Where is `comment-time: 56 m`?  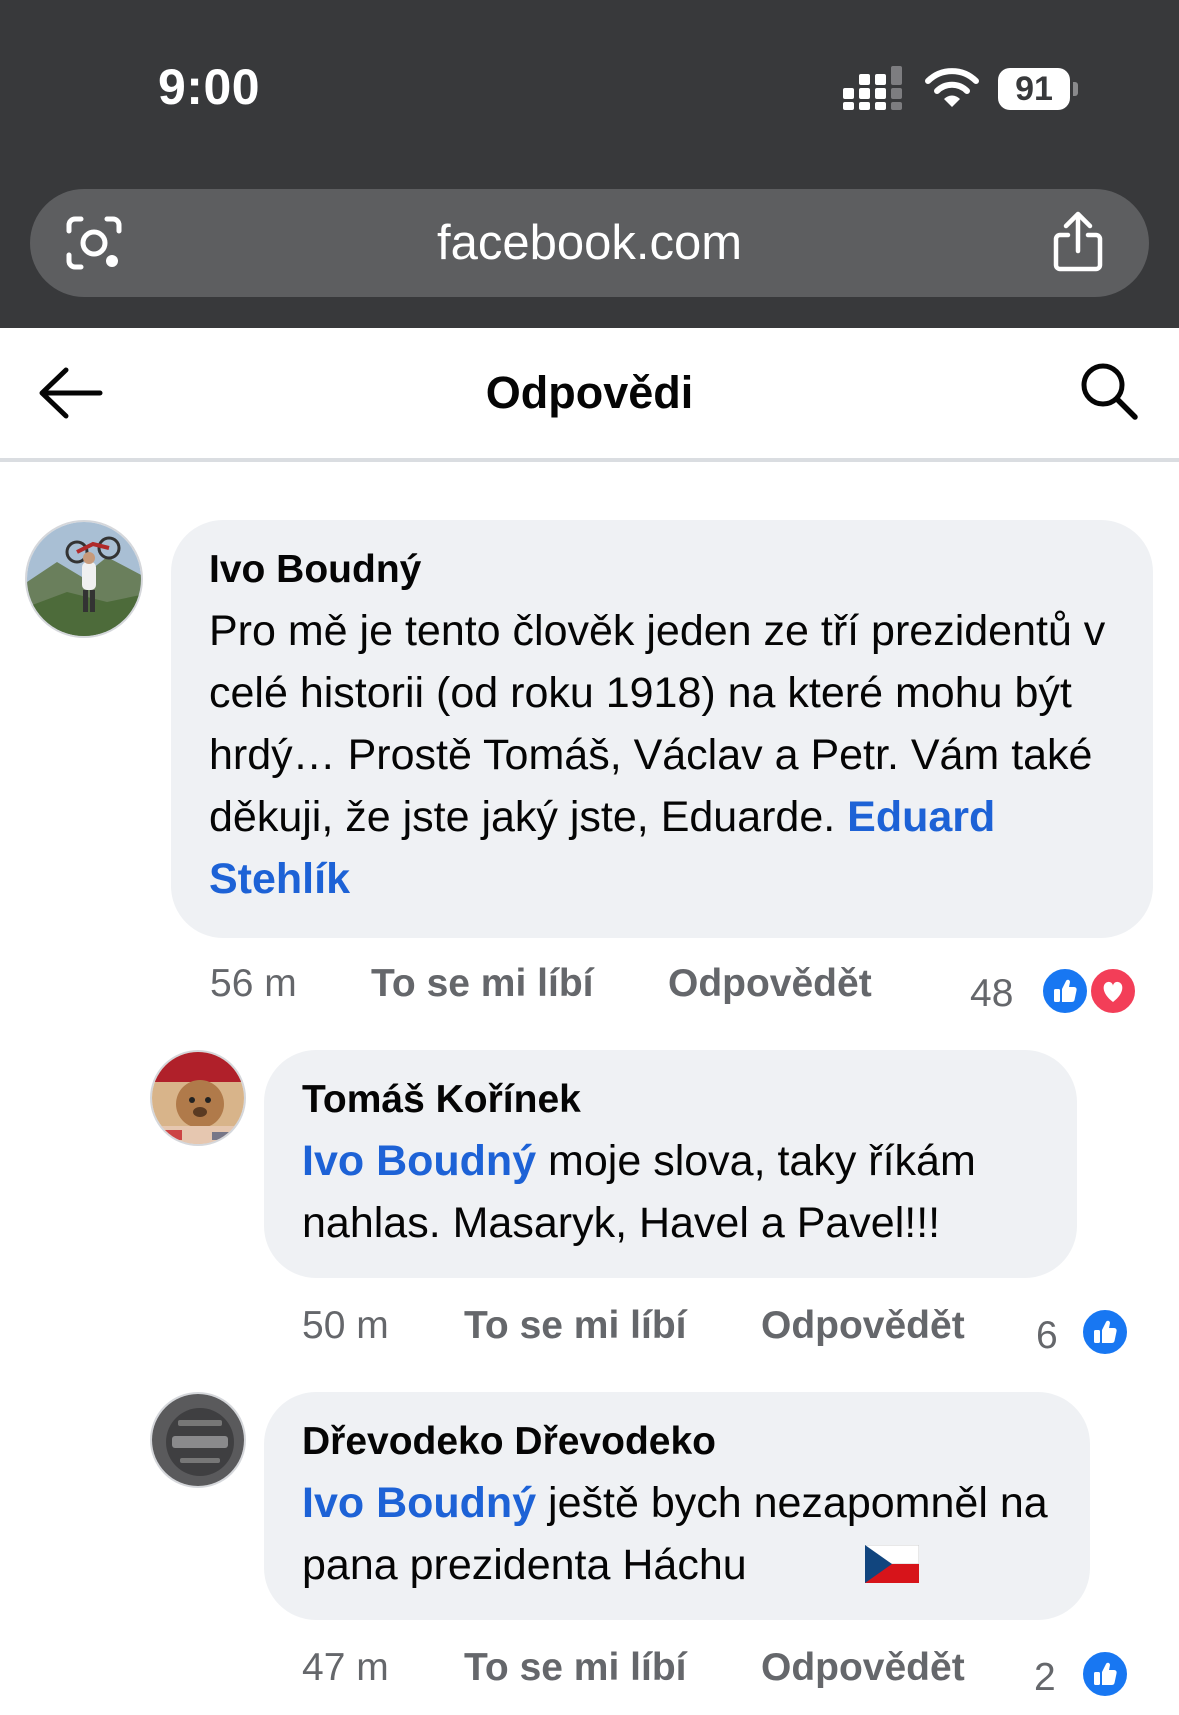 comment-time: 56 m is located at coordinates (253, 983).